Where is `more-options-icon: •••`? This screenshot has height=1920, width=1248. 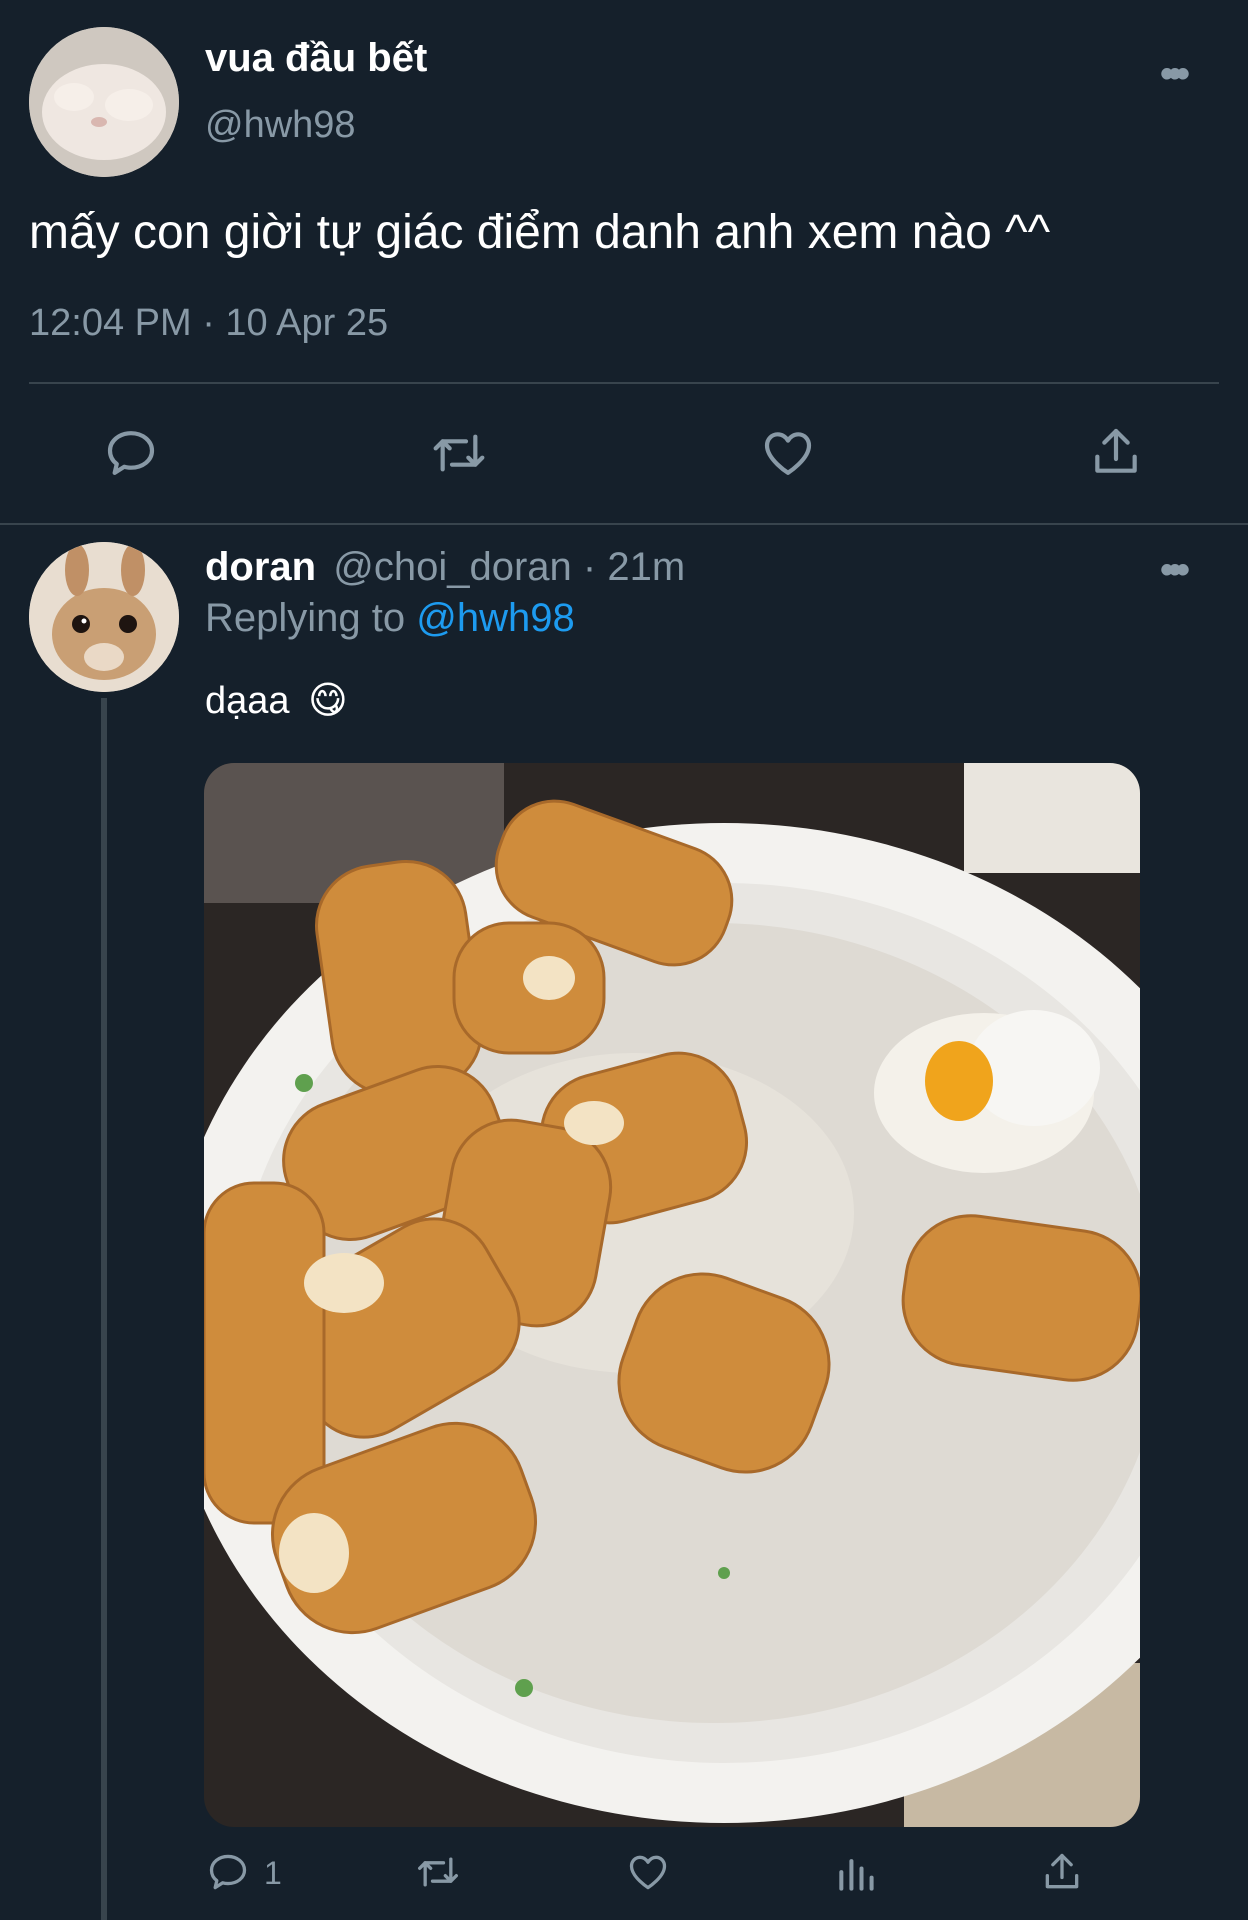
more-options-icon: ••• is located at coordinates (1175, 74).